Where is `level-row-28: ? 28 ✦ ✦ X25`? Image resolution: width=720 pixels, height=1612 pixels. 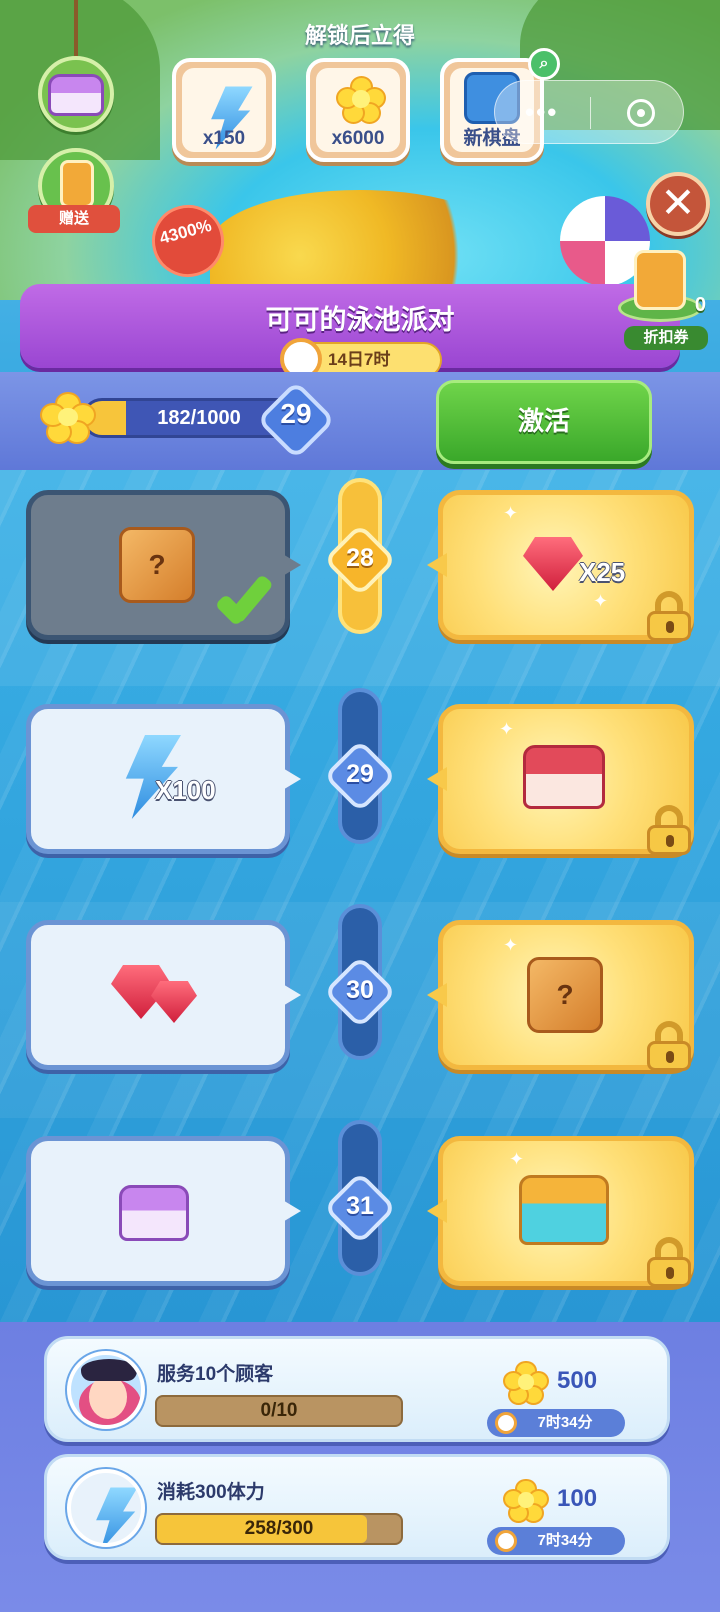 level-row-28: ? 28 ✦ ✦ X25 is located at coordinates (360, 578).